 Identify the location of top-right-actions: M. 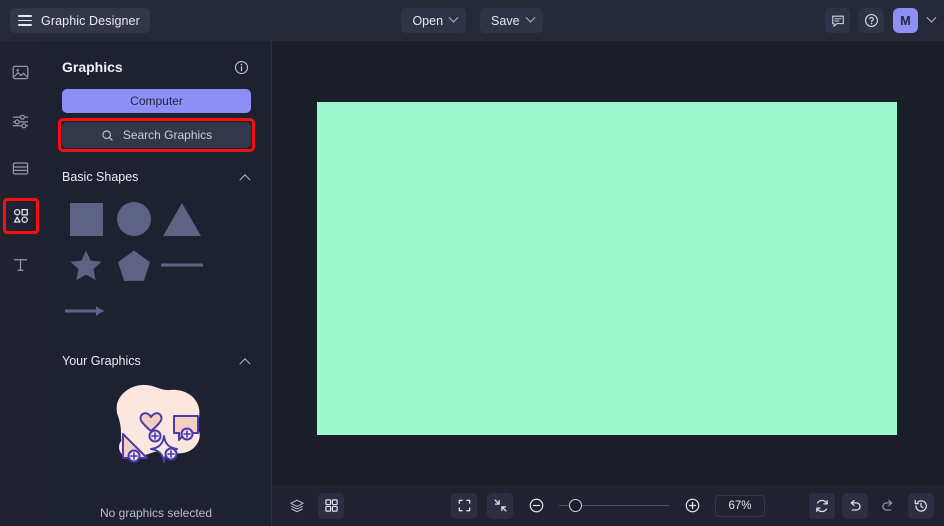
(881, 20).